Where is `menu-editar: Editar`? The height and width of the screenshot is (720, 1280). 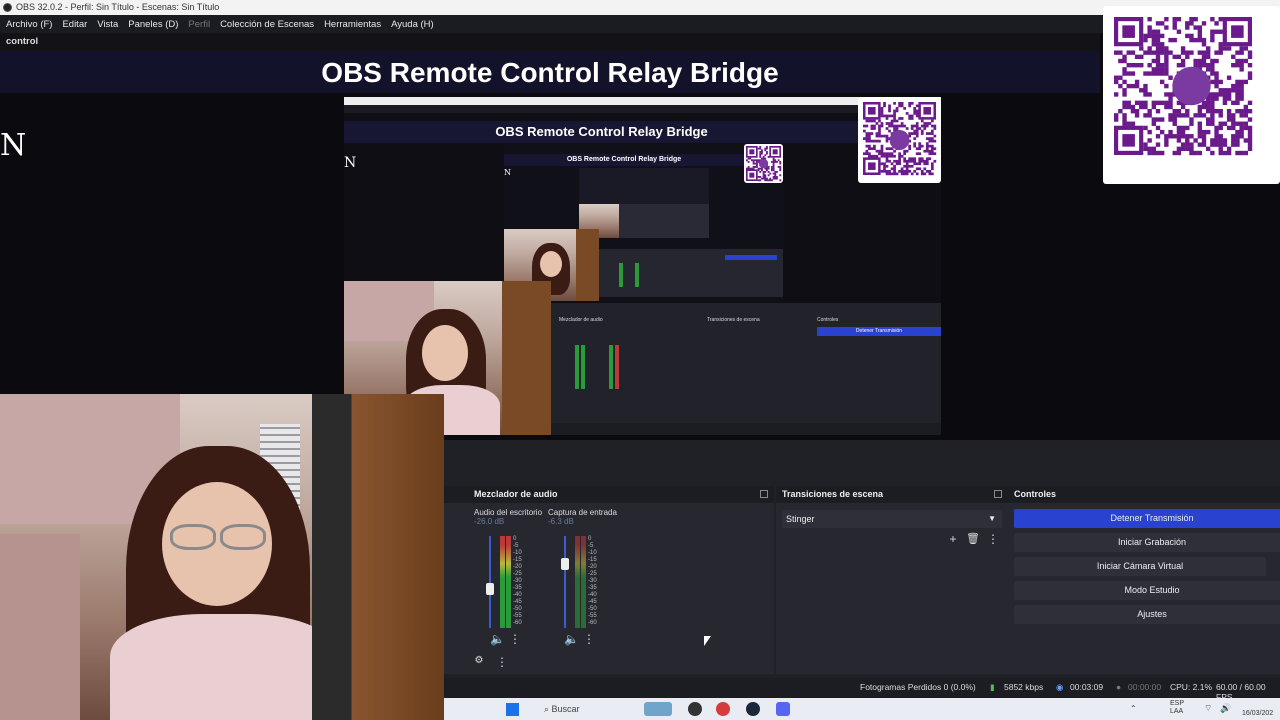
menu-editar: Editar is located at coordinates (74, 24).